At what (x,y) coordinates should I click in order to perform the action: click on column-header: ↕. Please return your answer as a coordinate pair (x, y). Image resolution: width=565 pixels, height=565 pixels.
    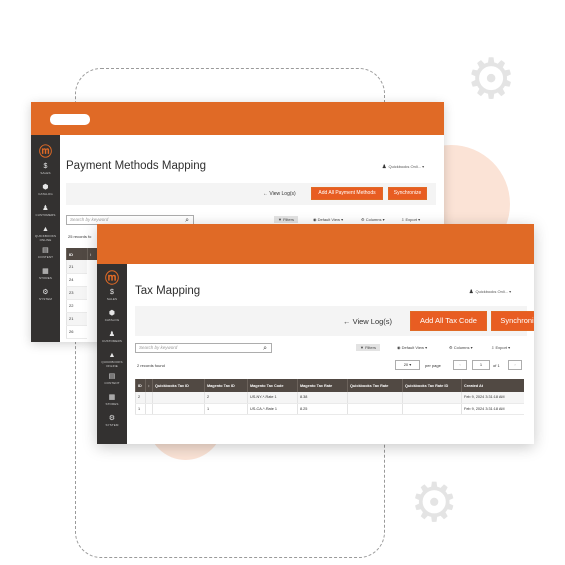
    Looking at the image, I should click on (149, 385).